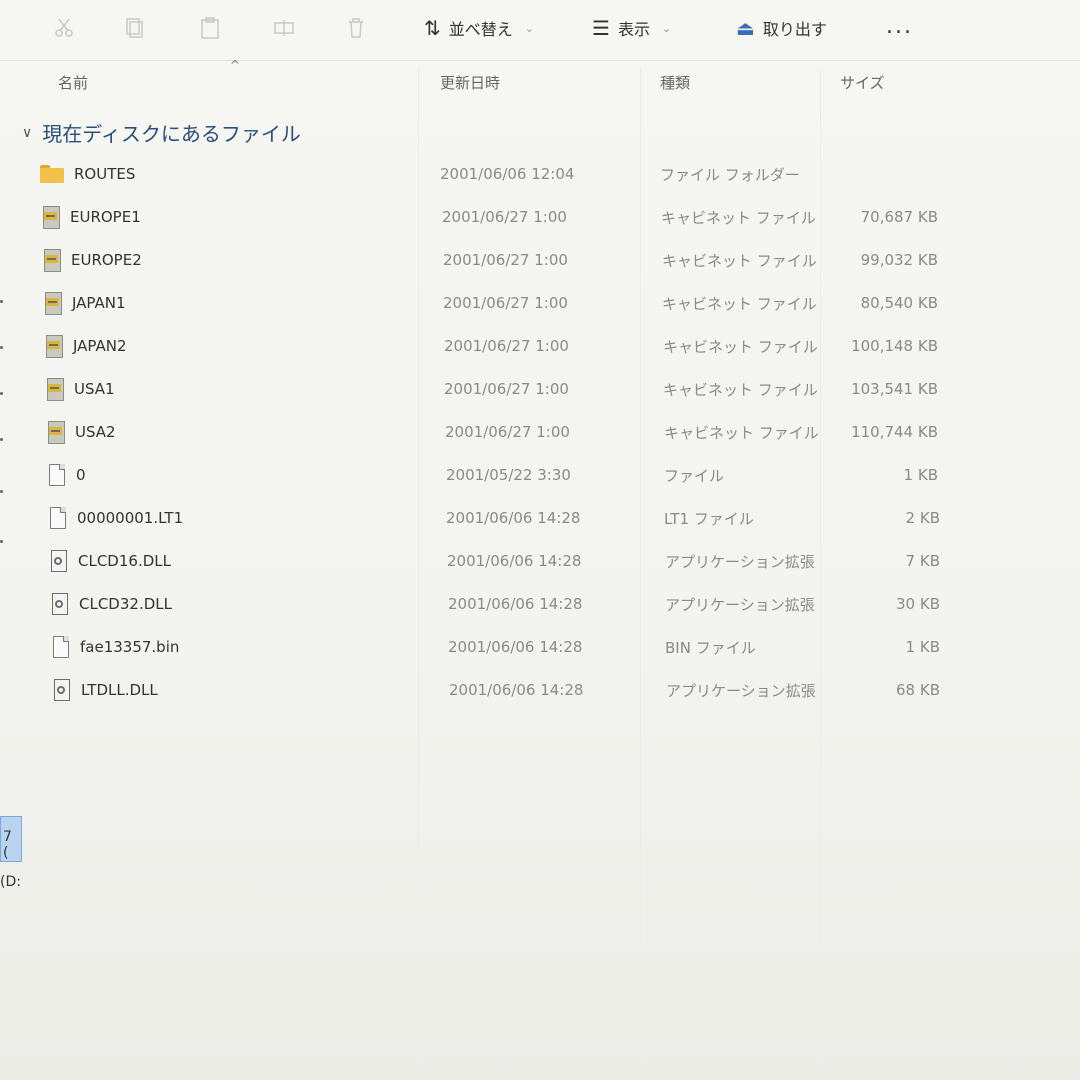 Image resolution: width=1080 pixels, height=1080 pixels. I want to click on file-name: fae13357.bin, so click(130, 647).